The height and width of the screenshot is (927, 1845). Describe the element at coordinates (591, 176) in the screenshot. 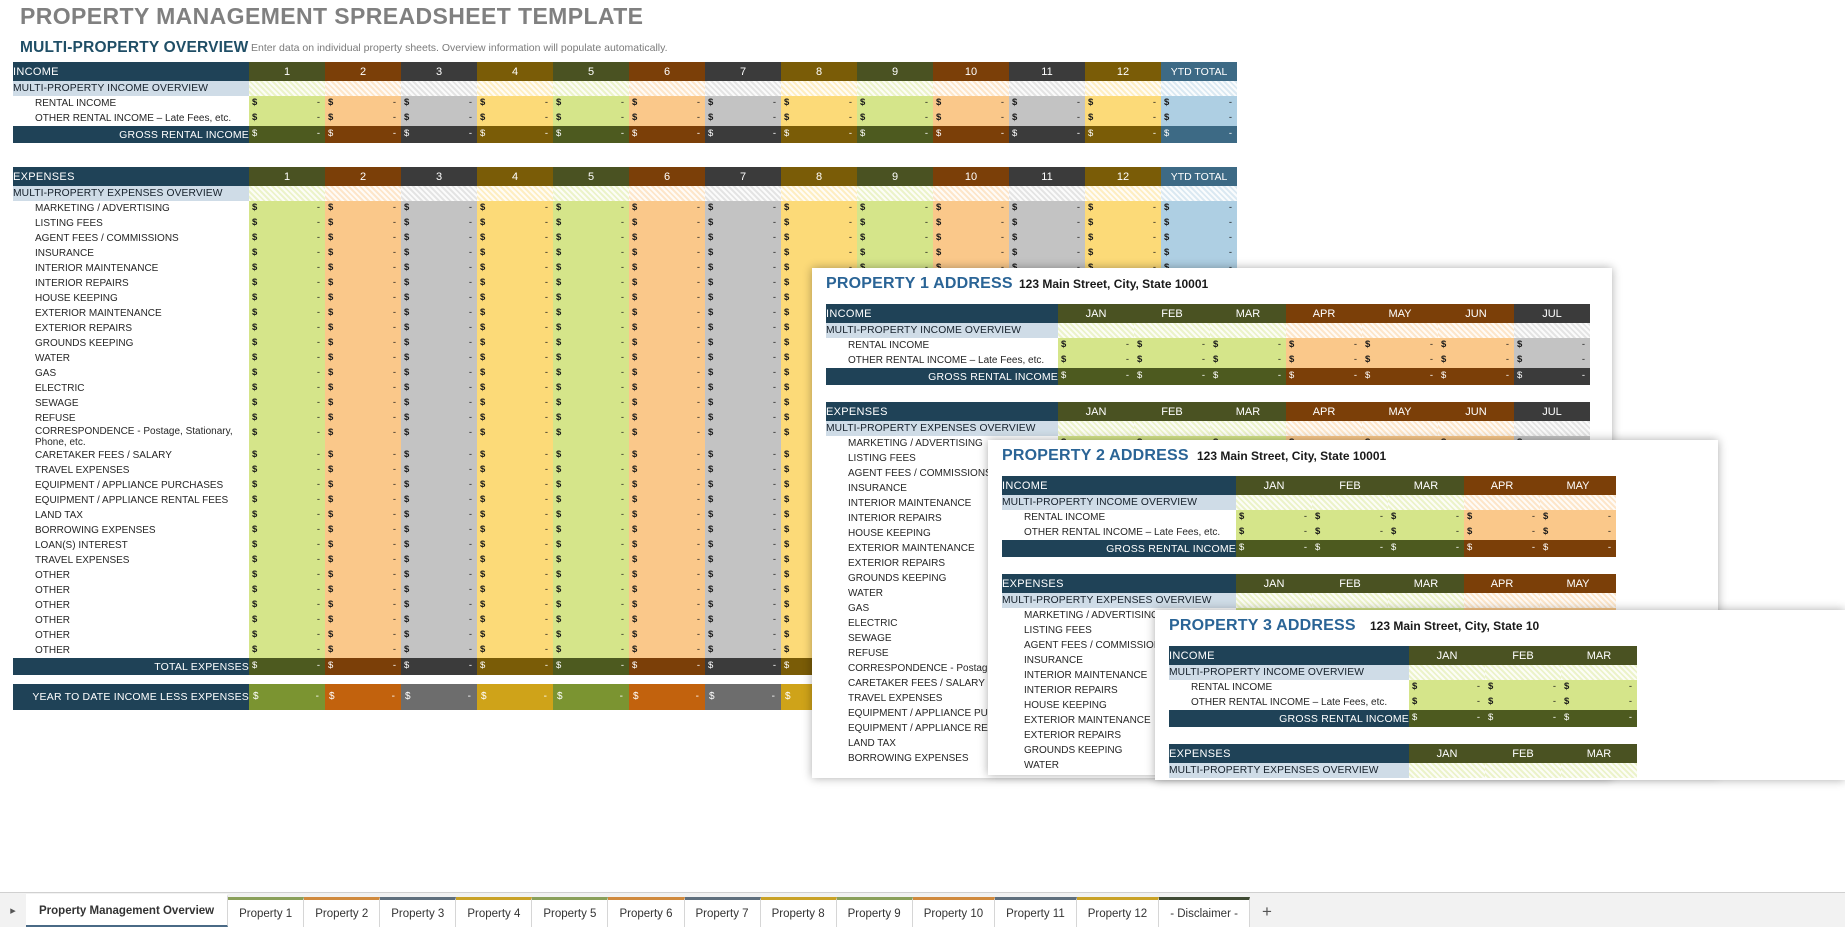

I see `column-header: 5` at that location.